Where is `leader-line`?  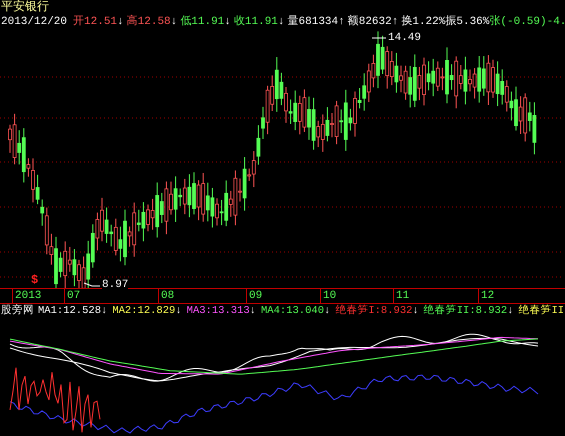
leader-line is located at coordinates (92, 284).